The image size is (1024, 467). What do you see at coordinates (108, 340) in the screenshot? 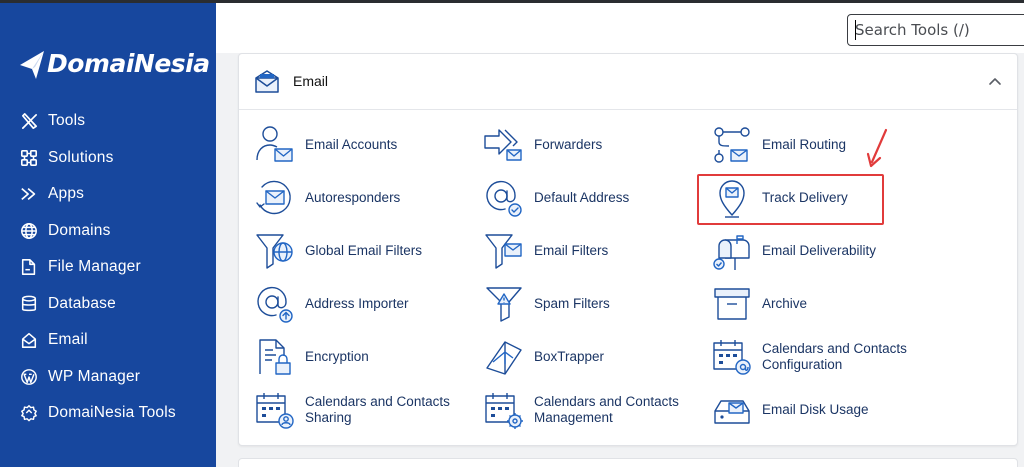
I see `sidebar-item-email: Email` at bounding box center [108, 340].